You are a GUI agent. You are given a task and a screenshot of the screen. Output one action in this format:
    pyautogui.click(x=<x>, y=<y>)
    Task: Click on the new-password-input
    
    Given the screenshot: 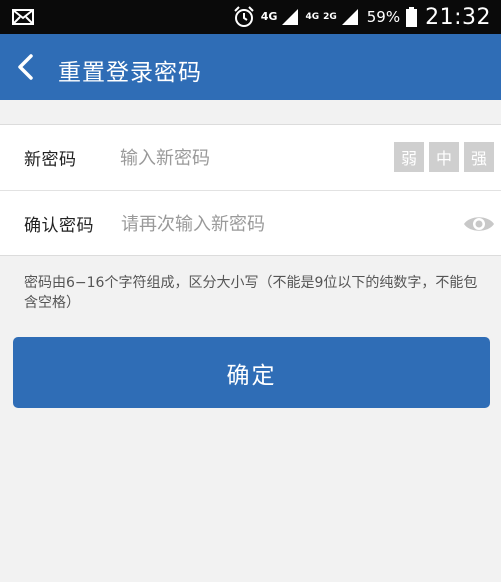 What is the action you would take?
    pyautogui.click(x=250, y=158)
    